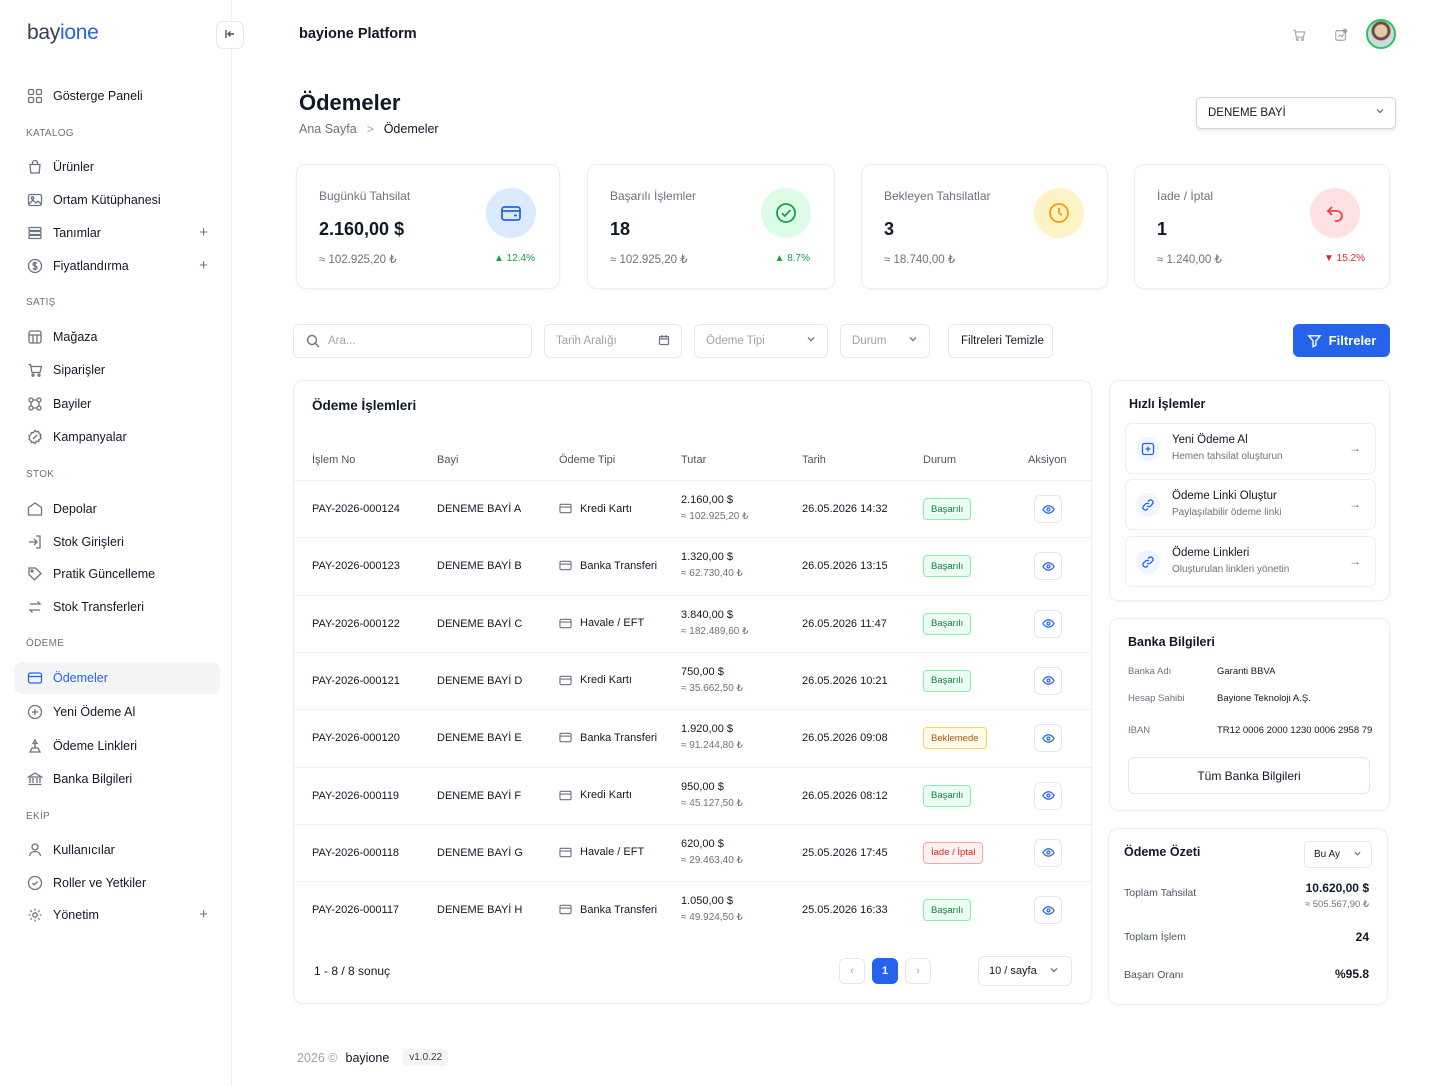 The height and width of the screenshot is (1086, 1448). What do you see at coordinates (358, 260) in the screenshot?
I see `stat-sub: ≈ 102.925,20 ₺` at bounding box center [358, 260].